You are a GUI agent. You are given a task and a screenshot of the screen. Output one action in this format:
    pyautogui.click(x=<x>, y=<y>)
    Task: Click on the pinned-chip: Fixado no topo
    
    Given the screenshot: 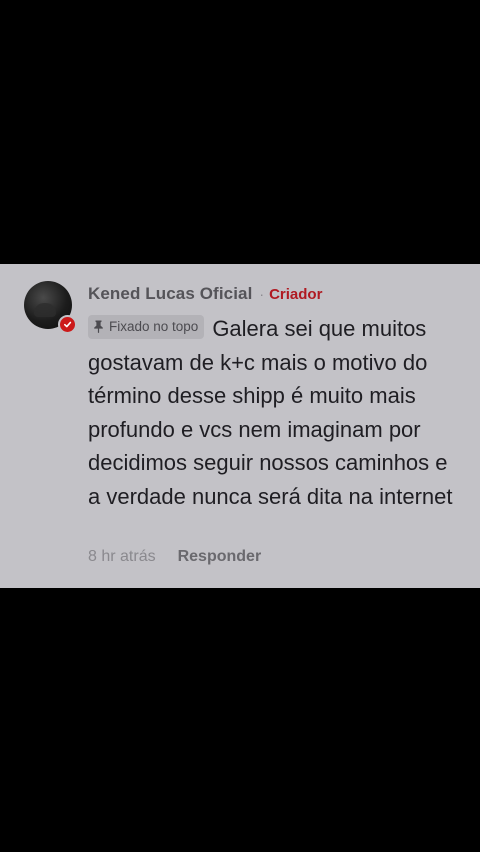 What is the action you would take?
    pyautogui.click(x=146, y=326)
    